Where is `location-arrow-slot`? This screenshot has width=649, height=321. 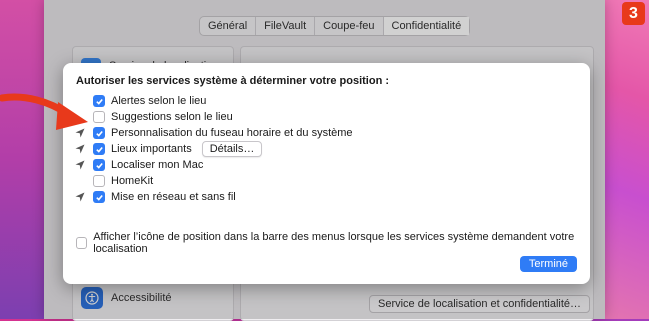 location-arrow-slot is located at coordinates (80, 181).